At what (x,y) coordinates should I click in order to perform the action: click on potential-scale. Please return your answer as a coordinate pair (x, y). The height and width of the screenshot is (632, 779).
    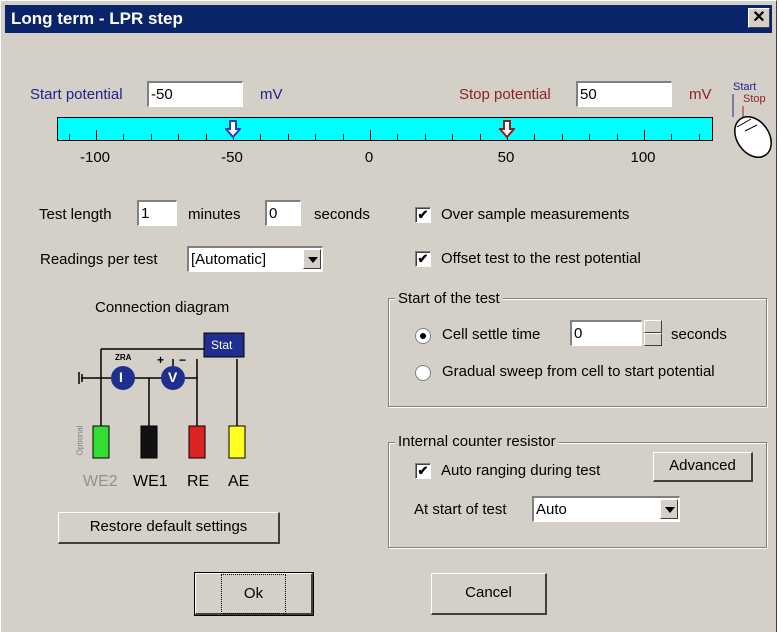
    Looking at the image, I should click on (385, 129).